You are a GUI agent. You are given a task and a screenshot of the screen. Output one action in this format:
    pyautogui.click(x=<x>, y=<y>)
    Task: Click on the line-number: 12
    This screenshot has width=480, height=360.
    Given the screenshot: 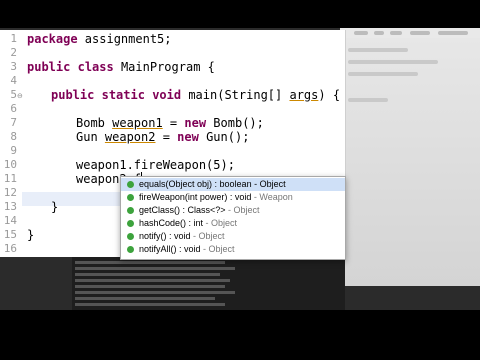 What is the action you would take?
    pyautogui.click(x=10, y=192)
    